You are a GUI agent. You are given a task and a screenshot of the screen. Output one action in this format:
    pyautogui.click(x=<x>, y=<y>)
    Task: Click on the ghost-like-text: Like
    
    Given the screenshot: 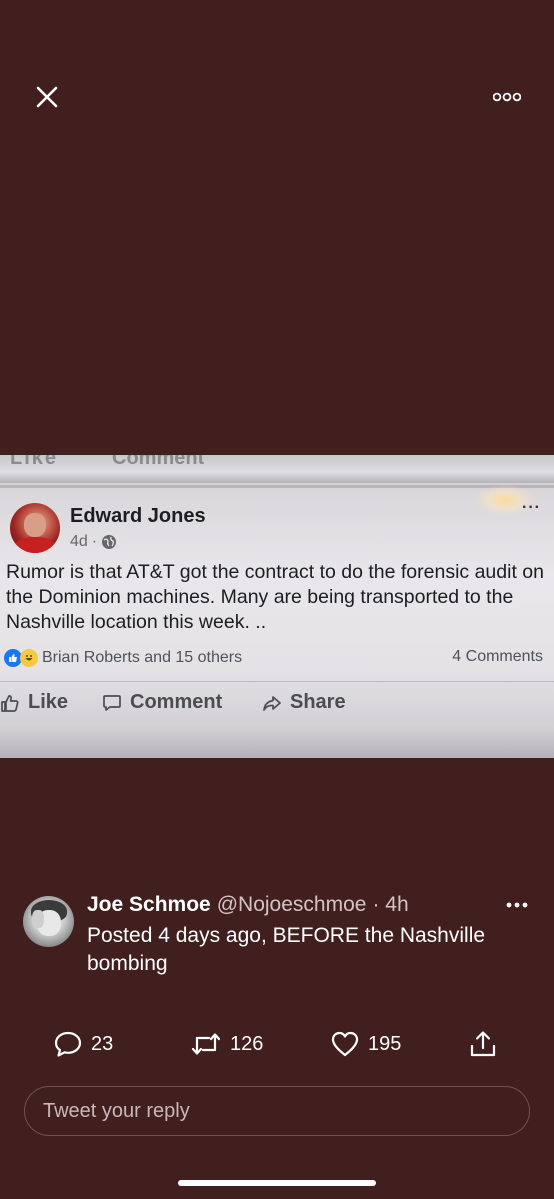 What is the action you would take?
    pyautogui.click(x=34, y=462)
    